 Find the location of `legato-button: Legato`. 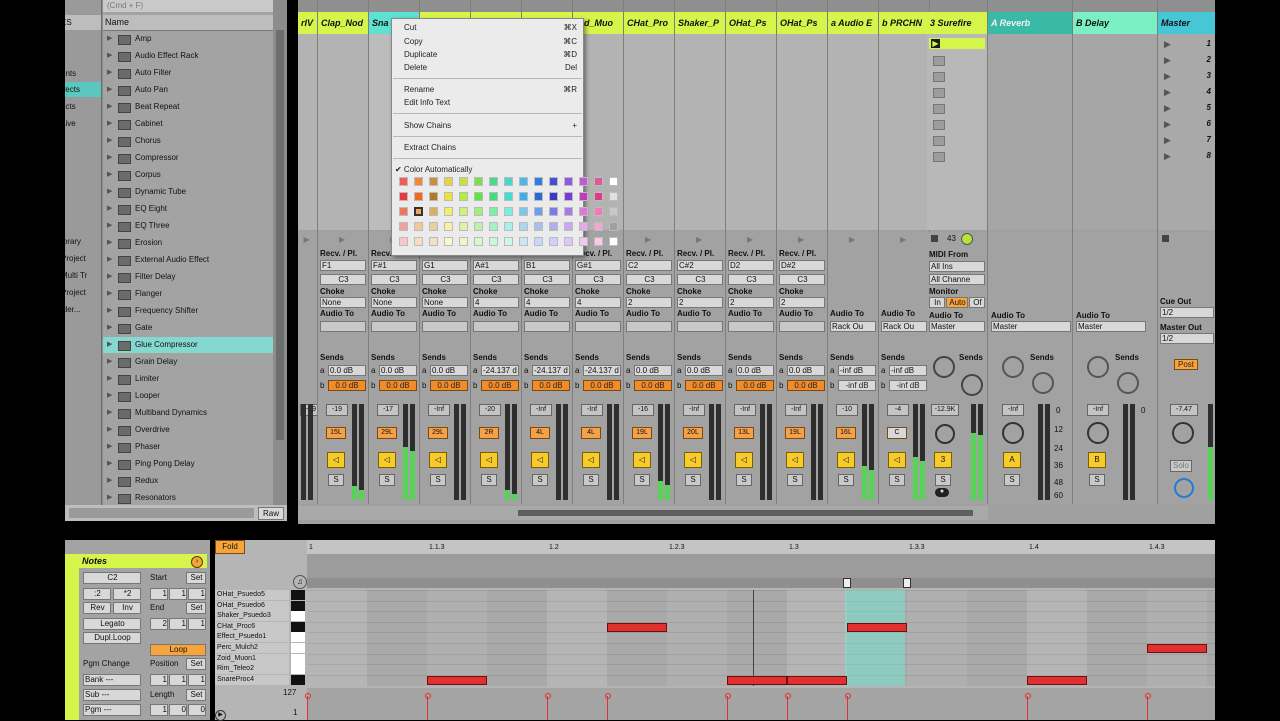

legato-button: Legato is located at coordinates (112, 624).